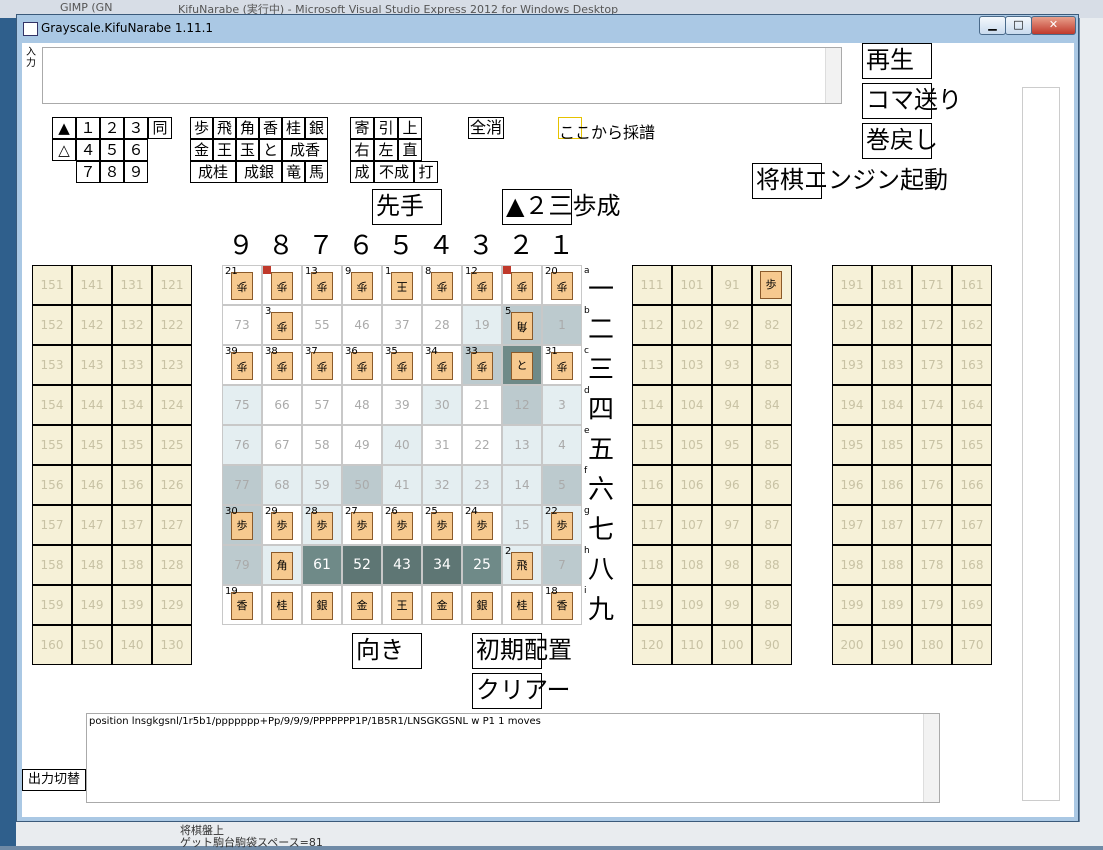  I want to click on board-square: 銀, so click(322, 605).